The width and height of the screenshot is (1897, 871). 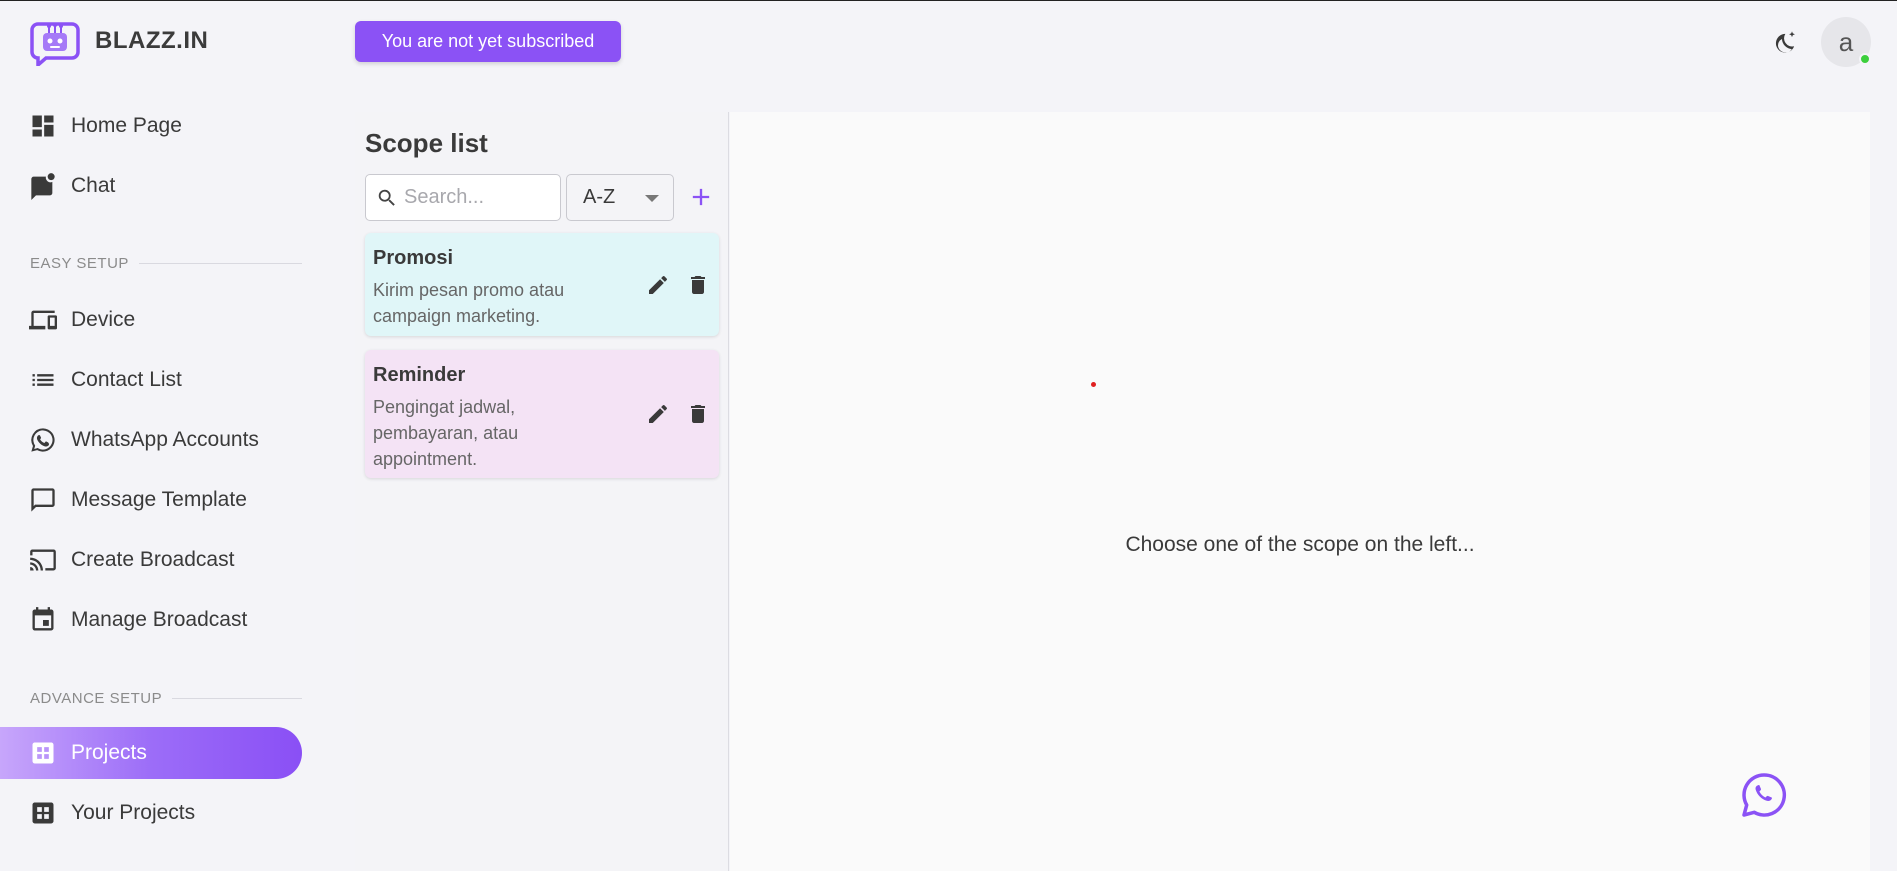 I want to click on sidebar-item-your-projects: Your Projects, so click(x=151, y=813).